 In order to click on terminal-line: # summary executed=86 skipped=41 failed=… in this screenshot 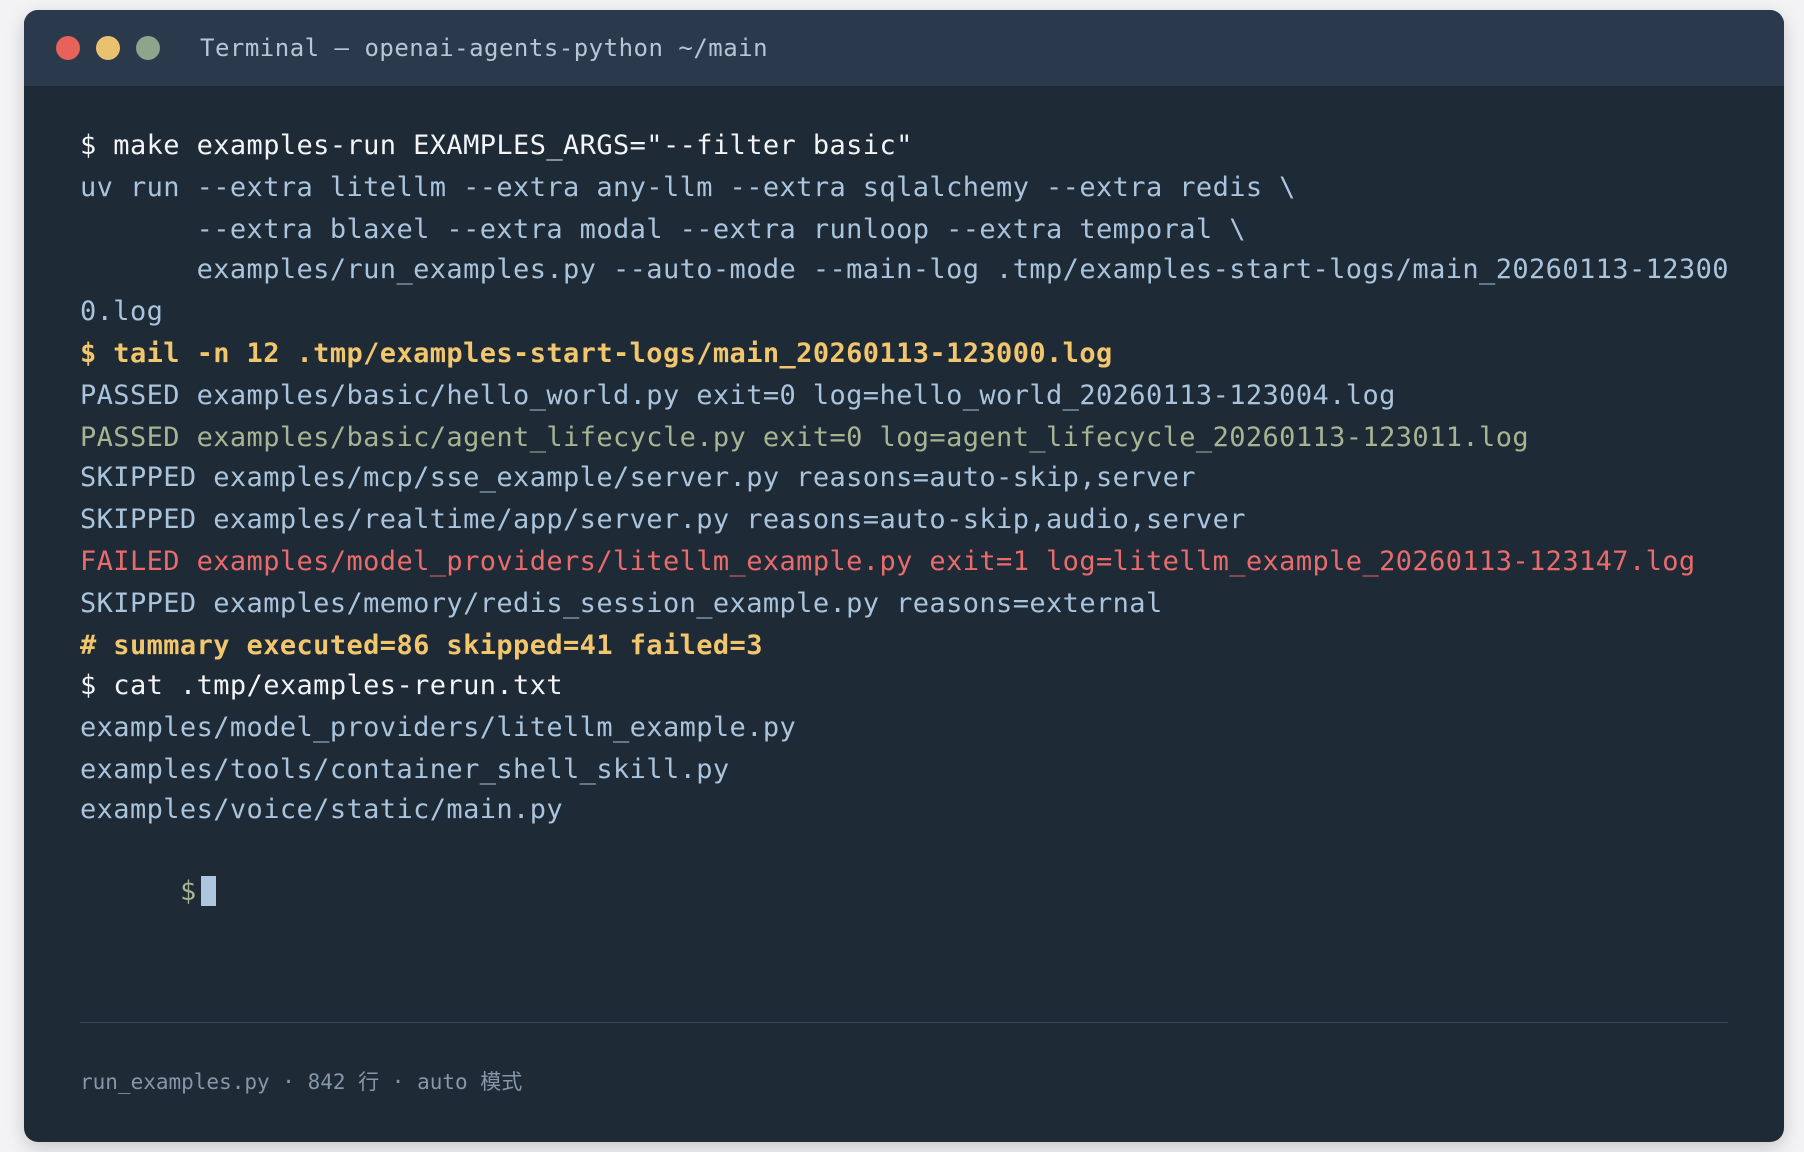, I will do `click(421, 645)`.